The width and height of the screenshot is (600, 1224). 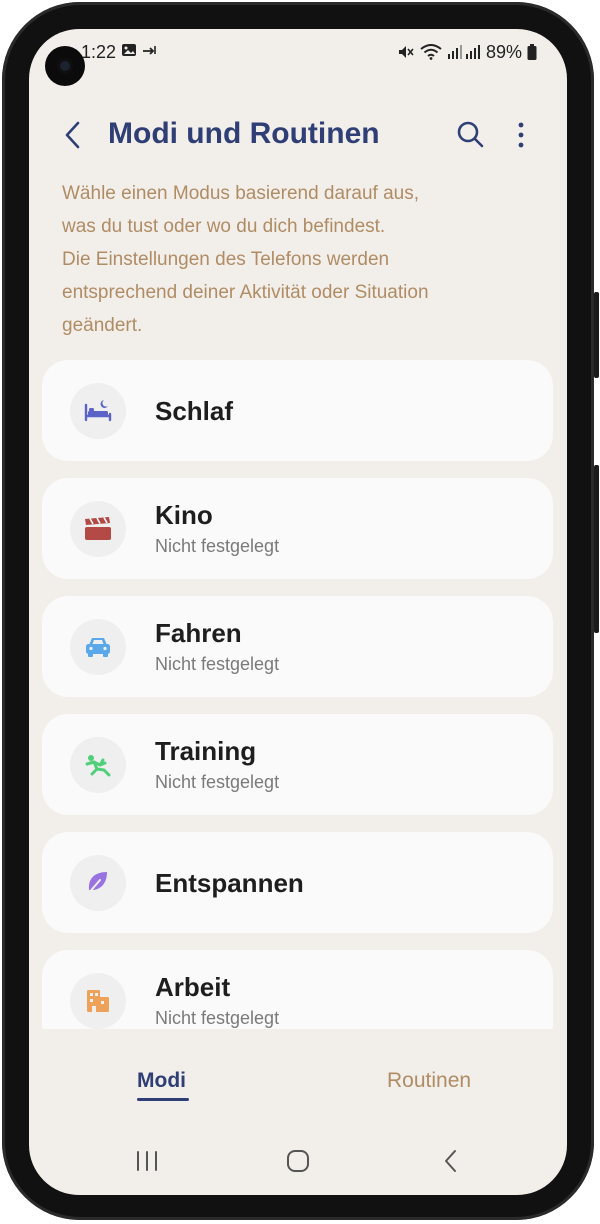 I want to click on status-right: 89%, so click(x=467, y=52).